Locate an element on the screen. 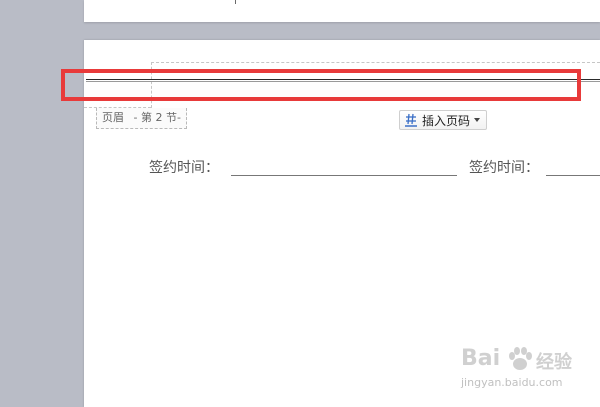  insert-page-number-label: 插入页码 is located at coordinates (446, 120).